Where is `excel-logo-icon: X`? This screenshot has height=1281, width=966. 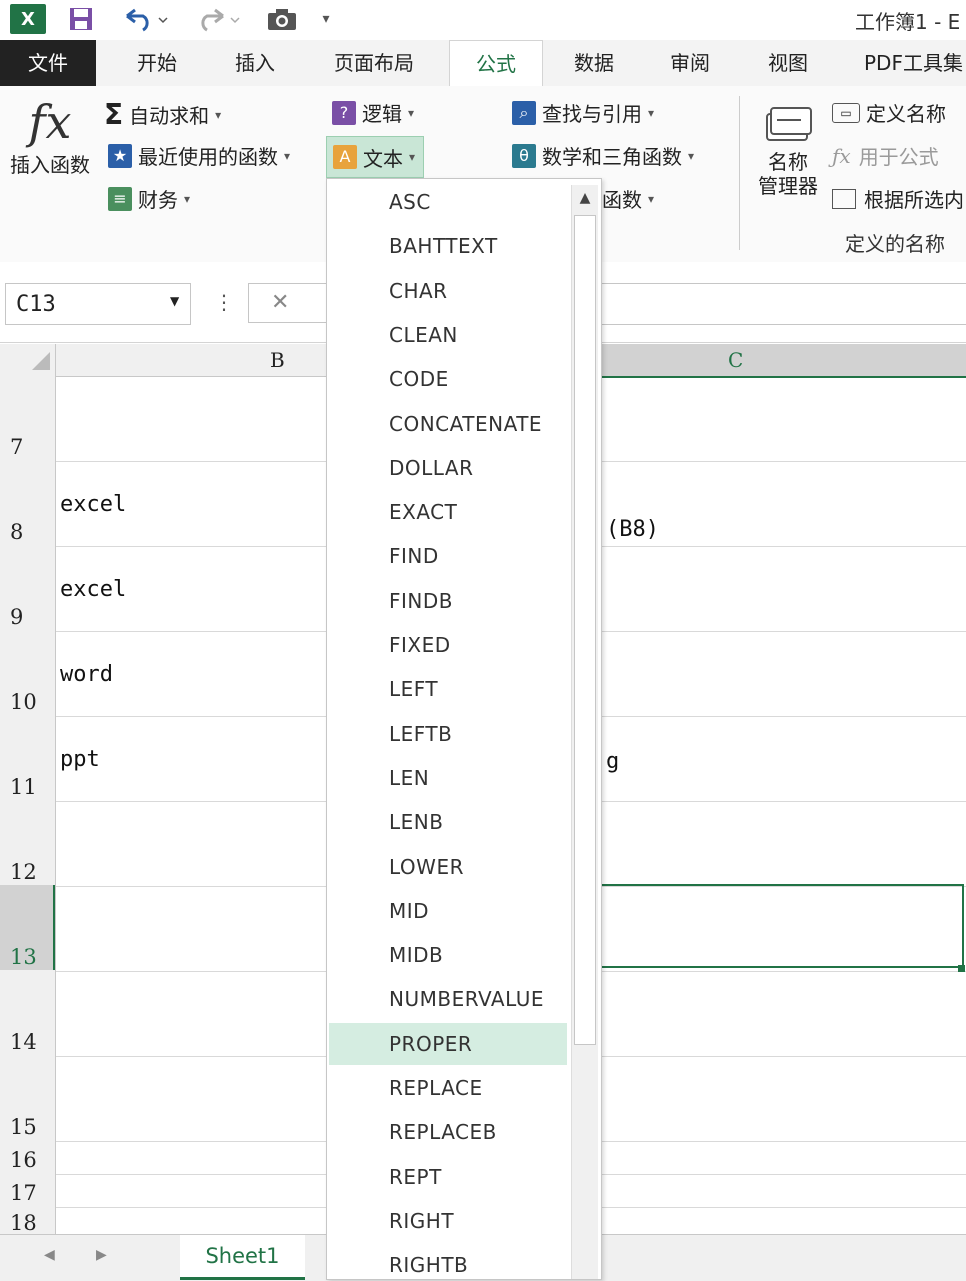 excel-logo-icon: X is located at coordinates (28, 19).